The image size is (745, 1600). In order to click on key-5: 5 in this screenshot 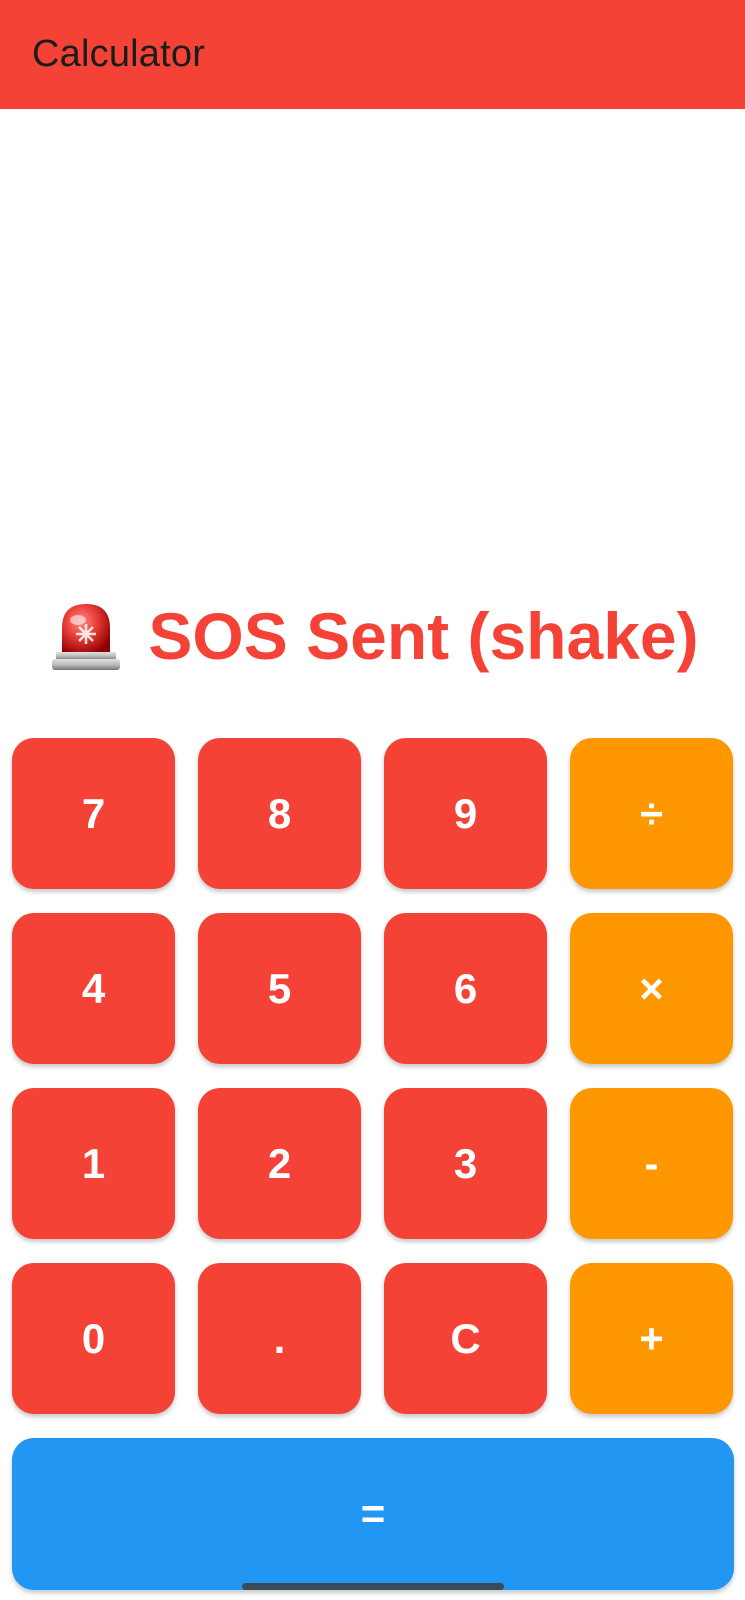, I will do `click(279, 988)`.